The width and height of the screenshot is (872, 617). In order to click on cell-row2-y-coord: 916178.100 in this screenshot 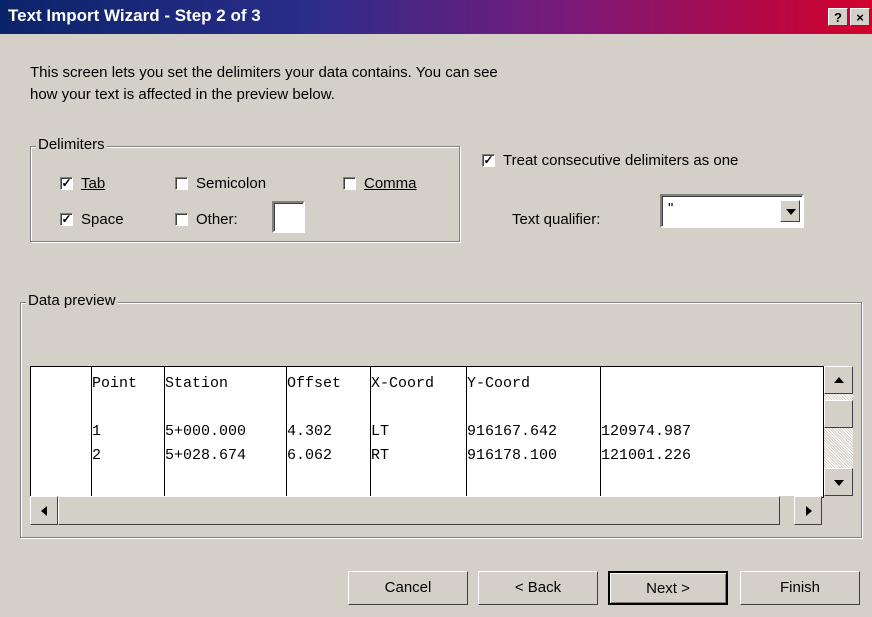, I will do `click(512, 455)`.